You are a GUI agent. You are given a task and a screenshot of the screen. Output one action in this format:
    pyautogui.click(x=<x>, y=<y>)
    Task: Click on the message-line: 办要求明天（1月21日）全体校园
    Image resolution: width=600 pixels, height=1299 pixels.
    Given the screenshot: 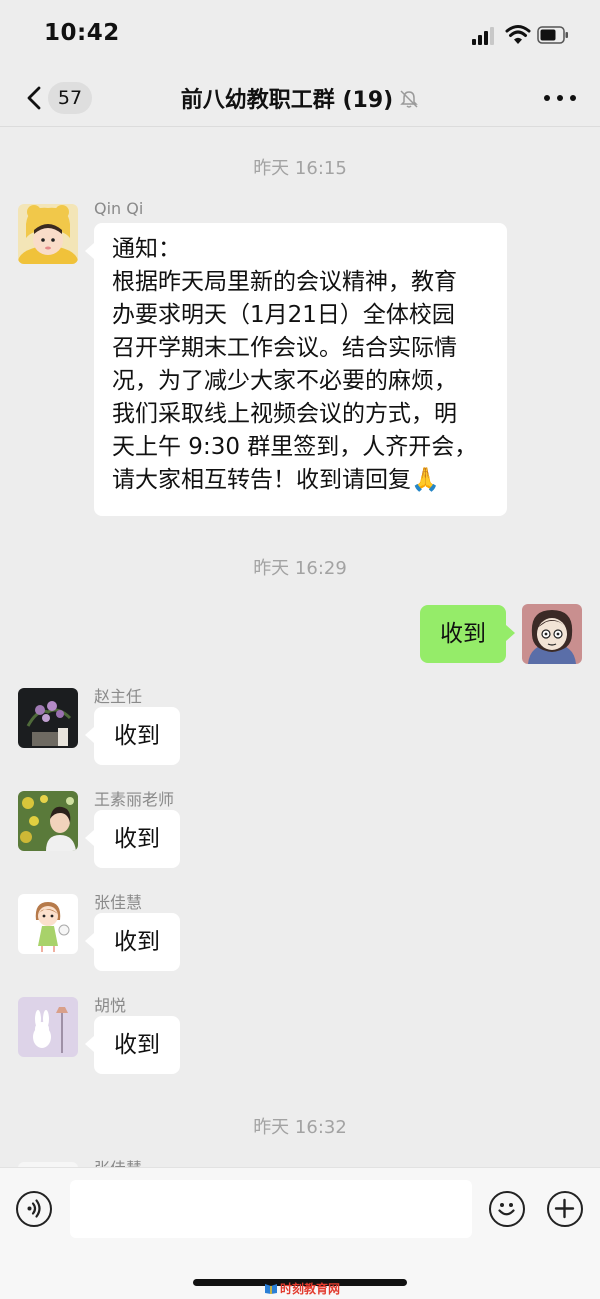 What is the action you would take?
    pyautogui.click(x=283, y=315)
    